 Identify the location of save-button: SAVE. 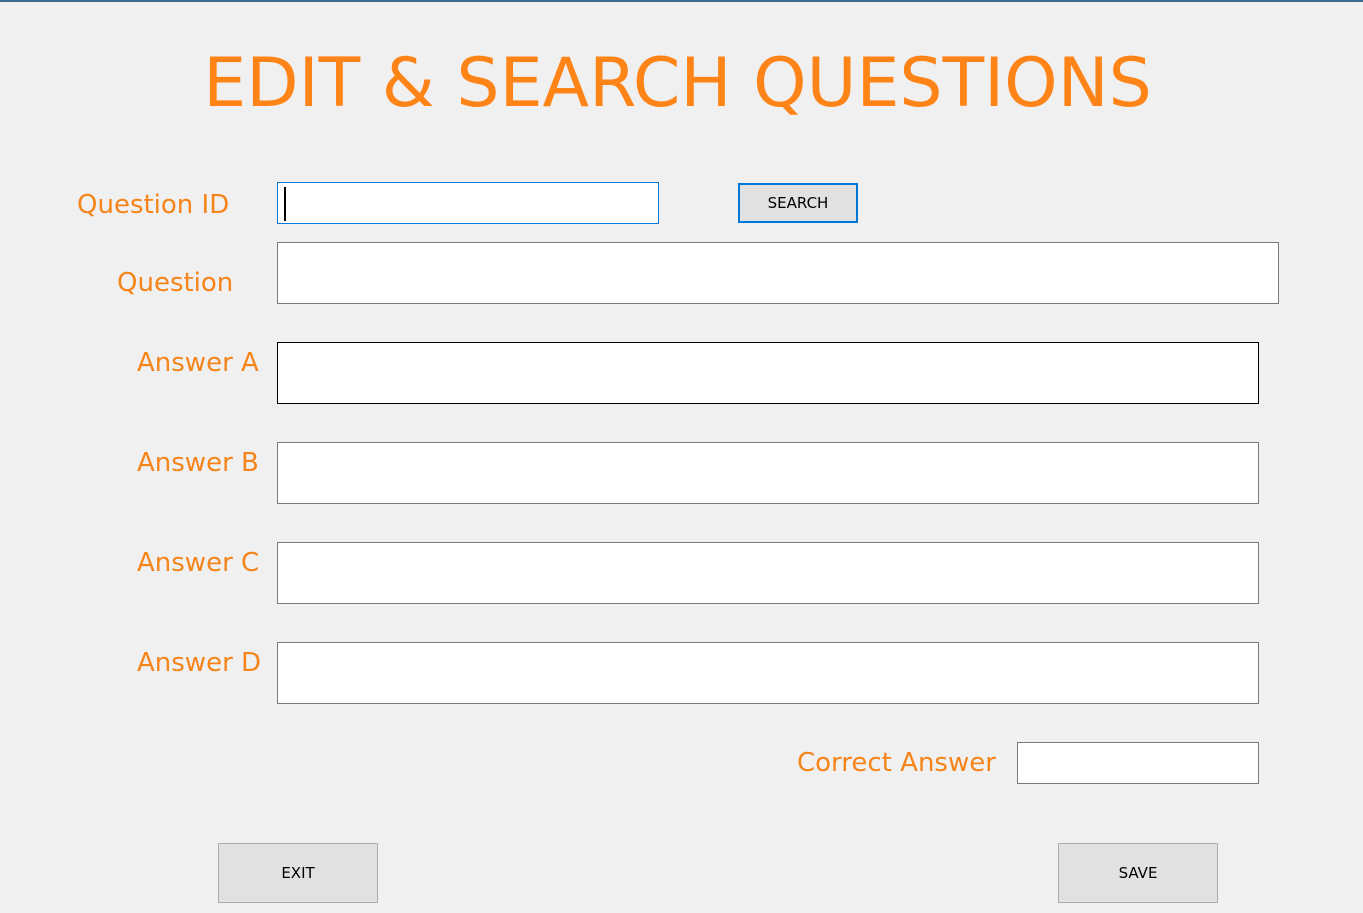
(1138, 873).